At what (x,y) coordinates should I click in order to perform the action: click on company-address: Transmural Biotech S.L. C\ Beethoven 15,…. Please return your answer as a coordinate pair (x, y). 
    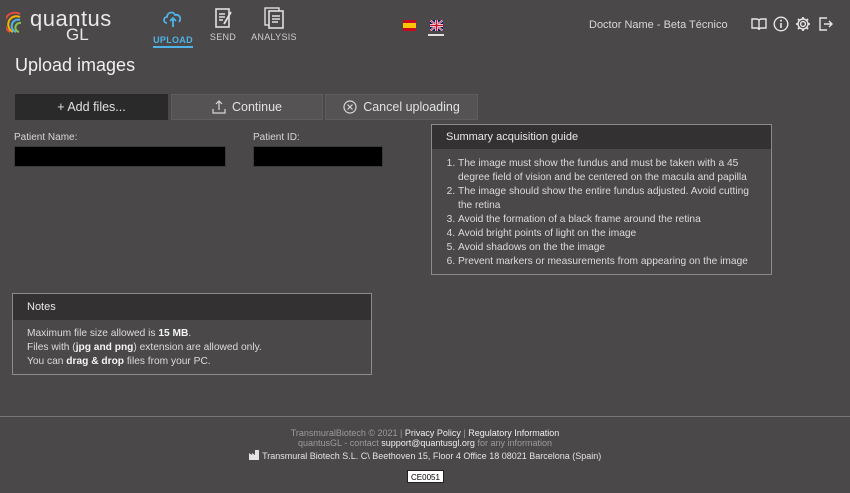
    Looking at the image, I should click on (432, 456).